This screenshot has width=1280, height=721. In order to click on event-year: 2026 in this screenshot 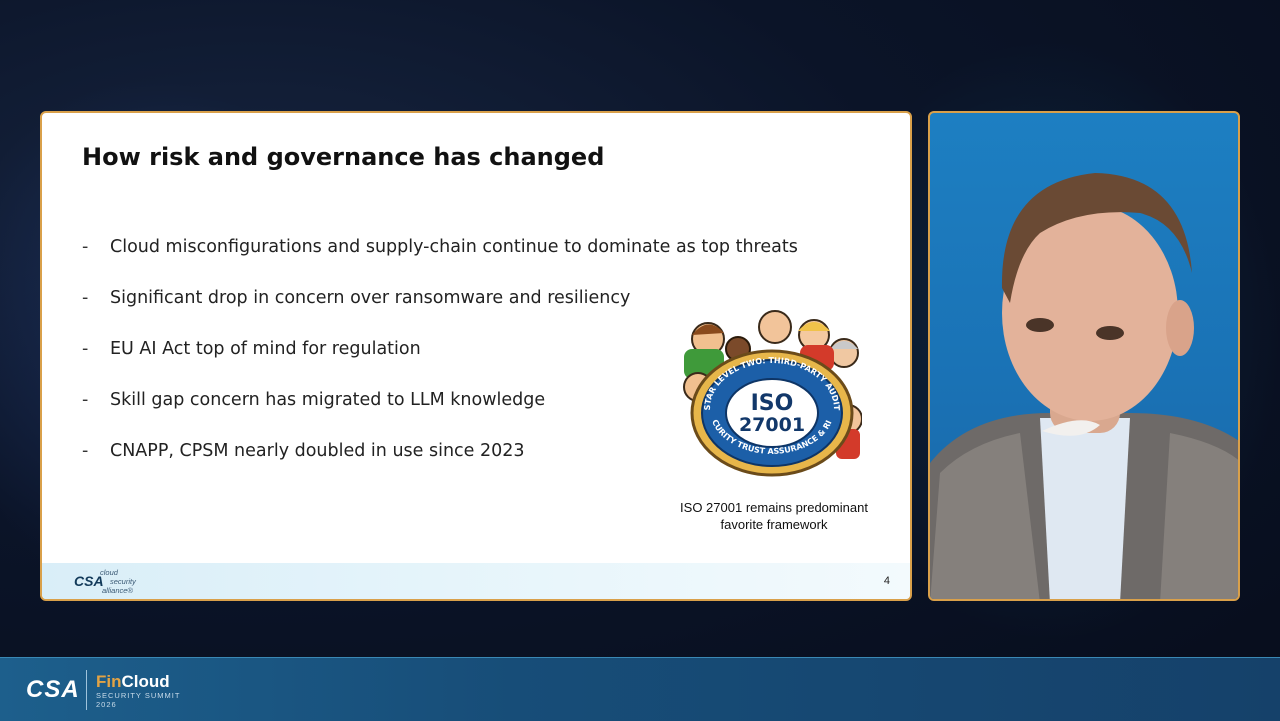, I will do `click(106, 704)`.